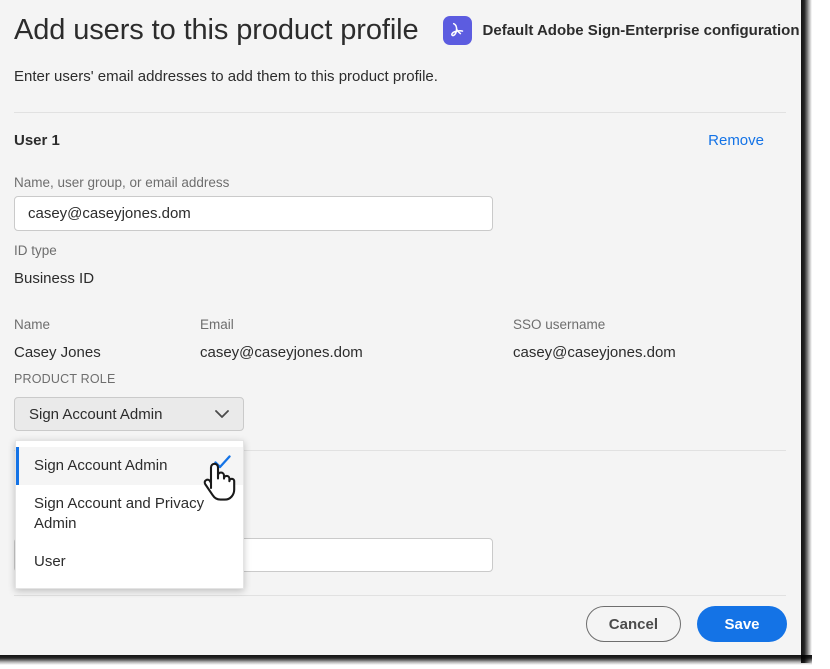 The height and width of the screenshot is (669, 830). What do you see at coordinates (400, 595) in the screenshot?
I see `divider-bottom` at bounding box center [400, 595].